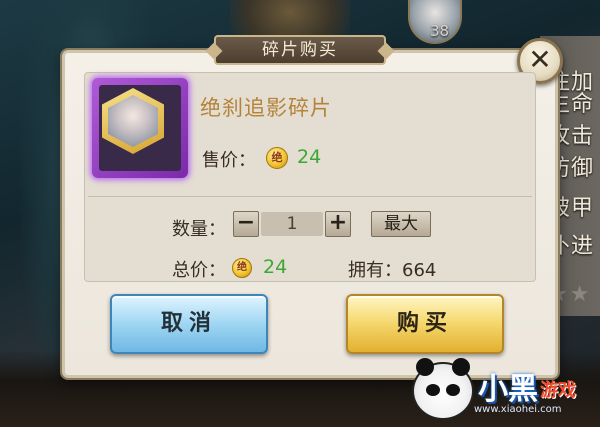 This screenshot has height=427, width=600. I want to click on price-value: 24, so click(309, 157).